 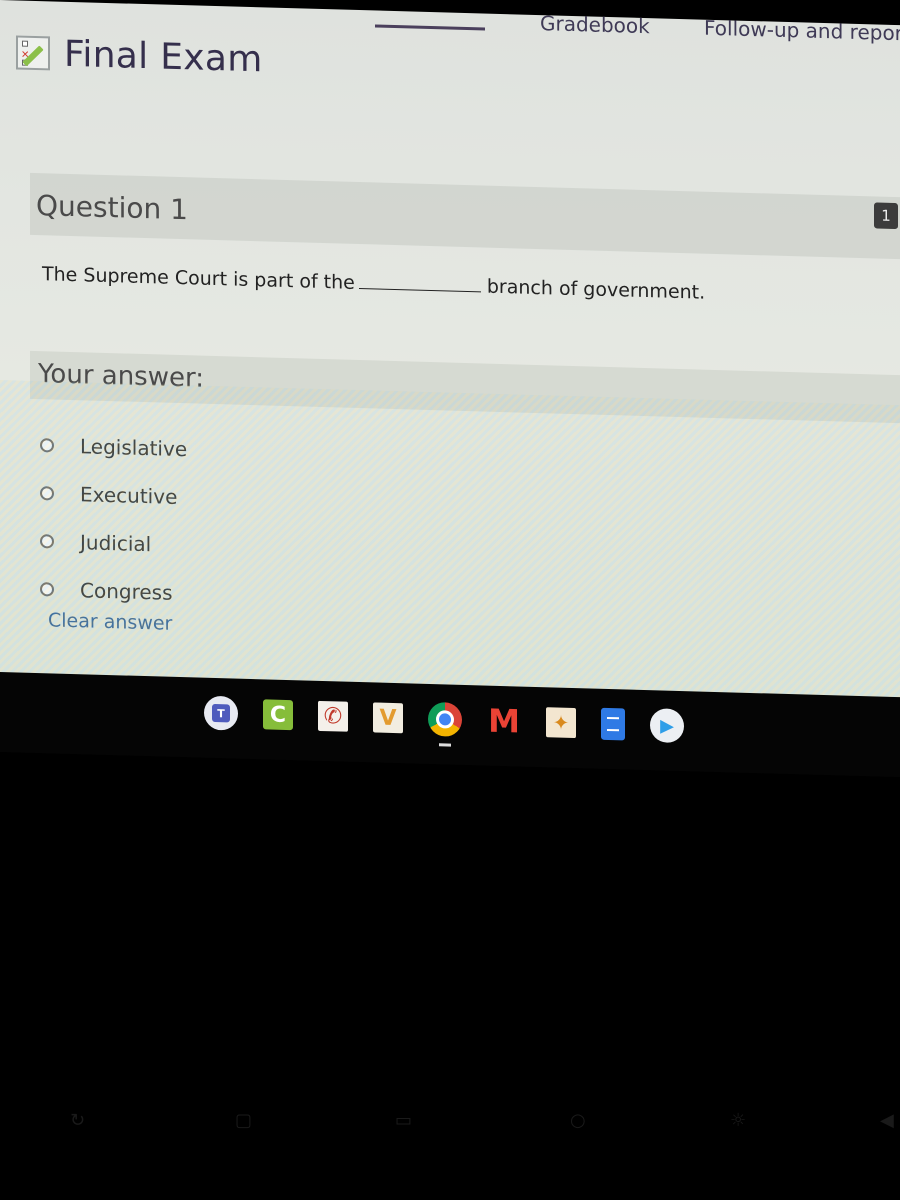 I want to click on gmail-icon: M, so click(x=504, y=721).